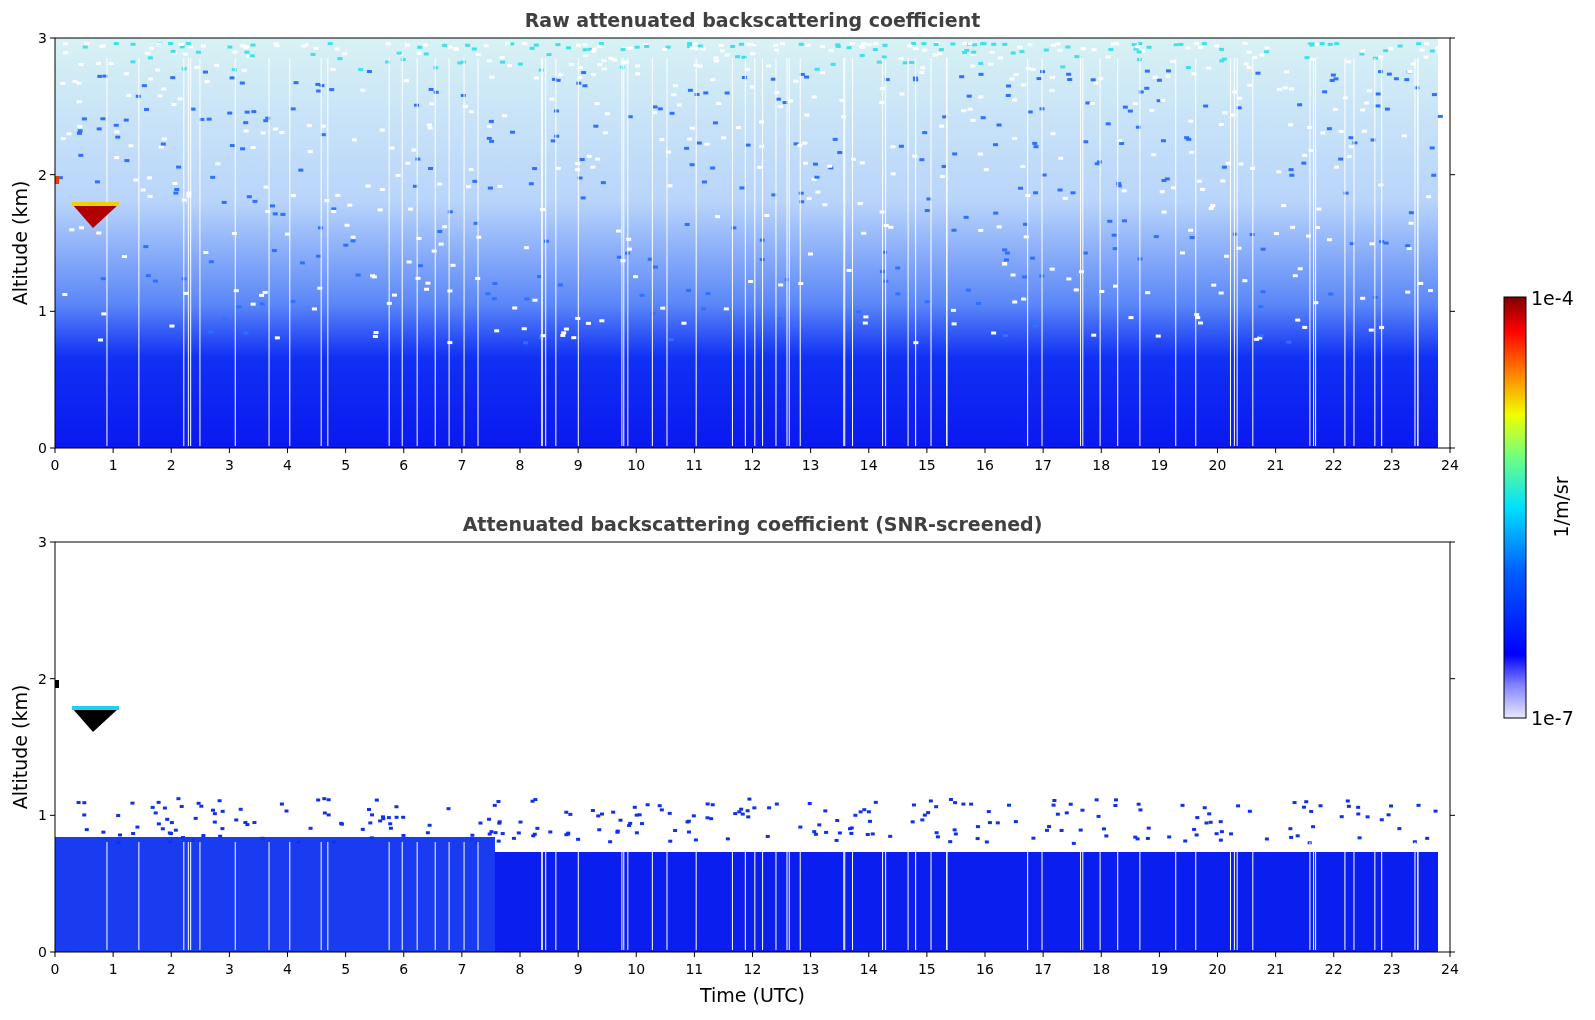 The image size is (1595, 1020). I want to click on colorbar-max-label: 1e-4, so click(1552, 298).